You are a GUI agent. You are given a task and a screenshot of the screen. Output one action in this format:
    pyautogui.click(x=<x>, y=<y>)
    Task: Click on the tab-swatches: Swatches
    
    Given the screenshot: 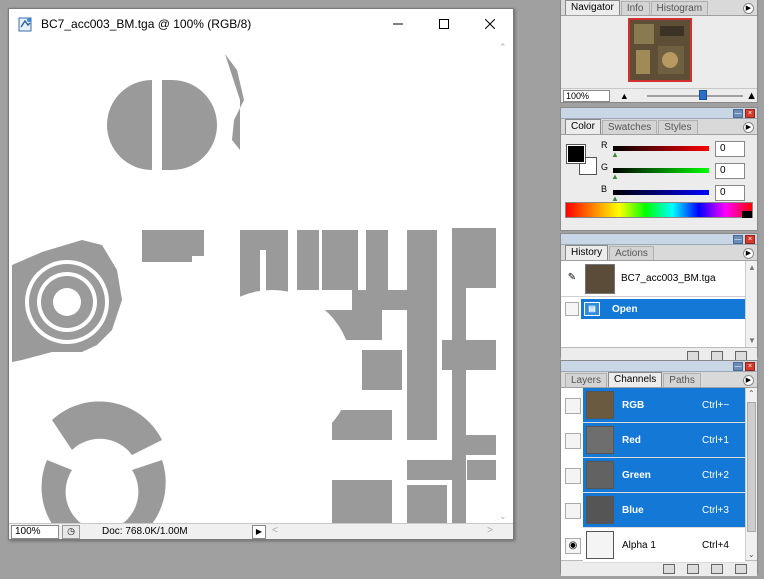 What is the action you would take?
    pyautogui.click(x=629, y=127)
    